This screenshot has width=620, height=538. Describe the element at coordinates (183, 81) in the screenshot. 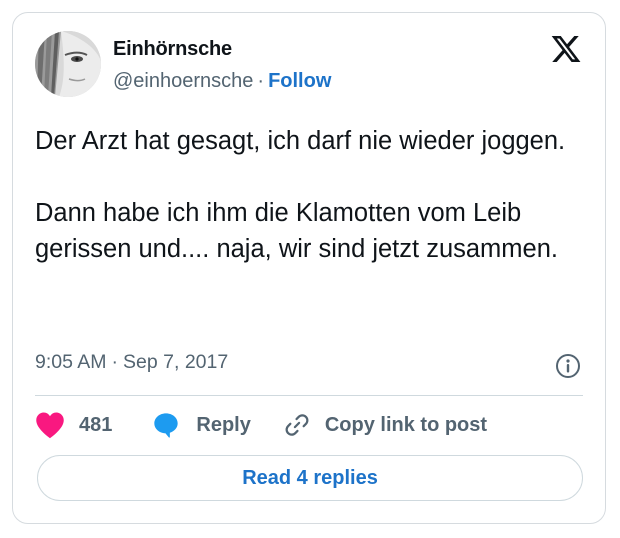

I see `user-handle: @einhoernsche` at that location.